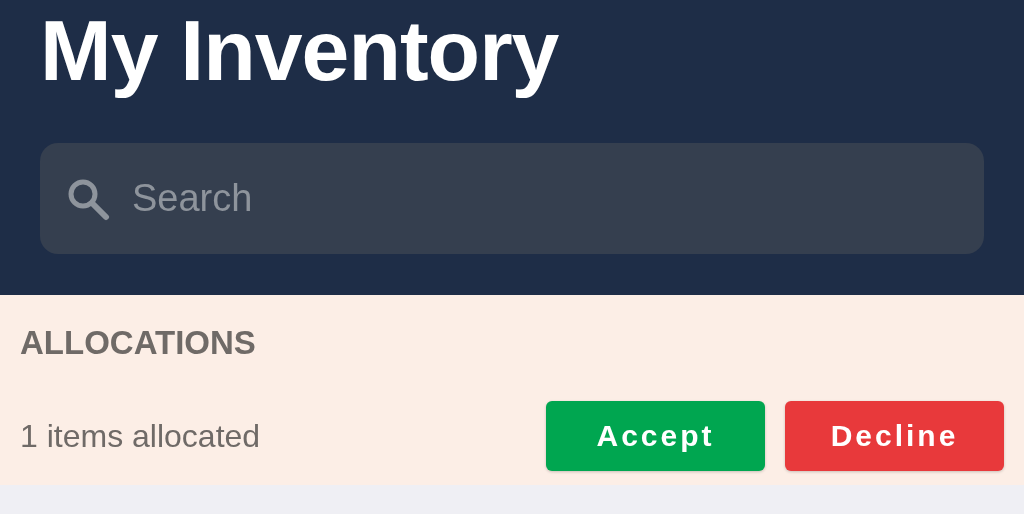 The height and width of the screenshot is (514, 1024). What do you see at coordinates (138, 343) in the screenshot?
I see `section-heading: ALLOCATIONS` at bounding box center [138, 343].